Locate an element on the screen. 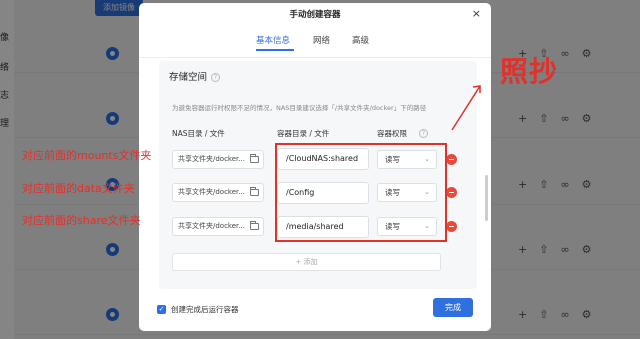 This screenshot has height=339, width=640. section-title: 存储空间? is located at coordinates (195, 76).